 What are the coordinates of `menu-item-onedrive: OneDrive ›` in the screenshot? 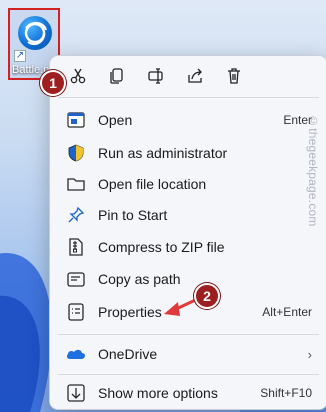 It's located at (188, 354).